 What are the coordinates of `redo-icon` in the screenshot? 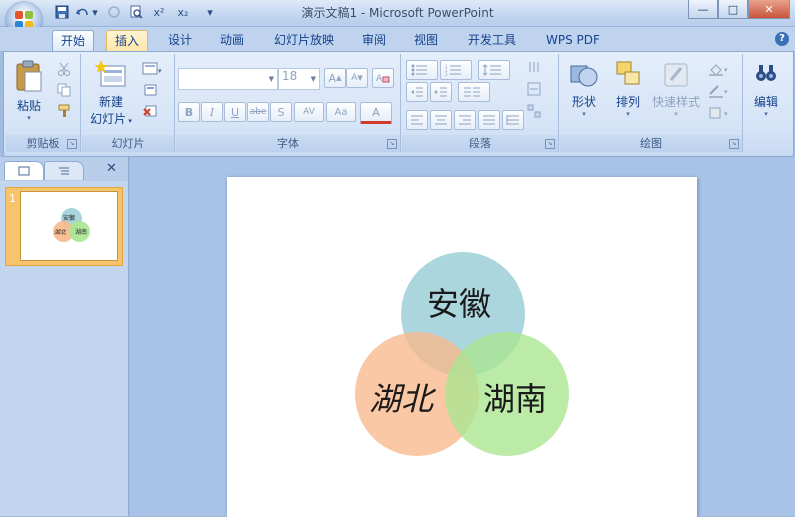 It's located at (114, 12).